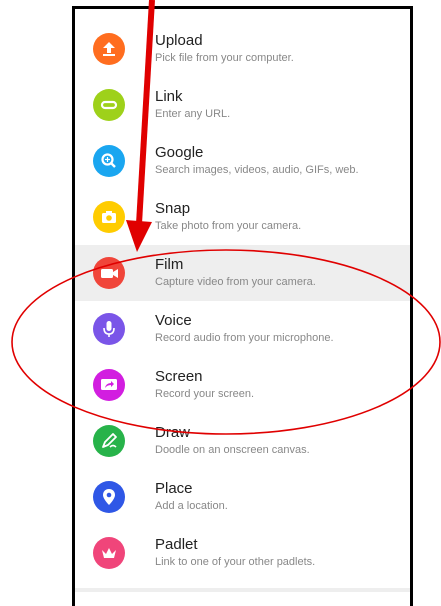 The width and height of the screenshot is (441, 606). What do you see at coordinates (109, 105) in the screenshot?
I see `link-icon` at bounding box center [109, 105].